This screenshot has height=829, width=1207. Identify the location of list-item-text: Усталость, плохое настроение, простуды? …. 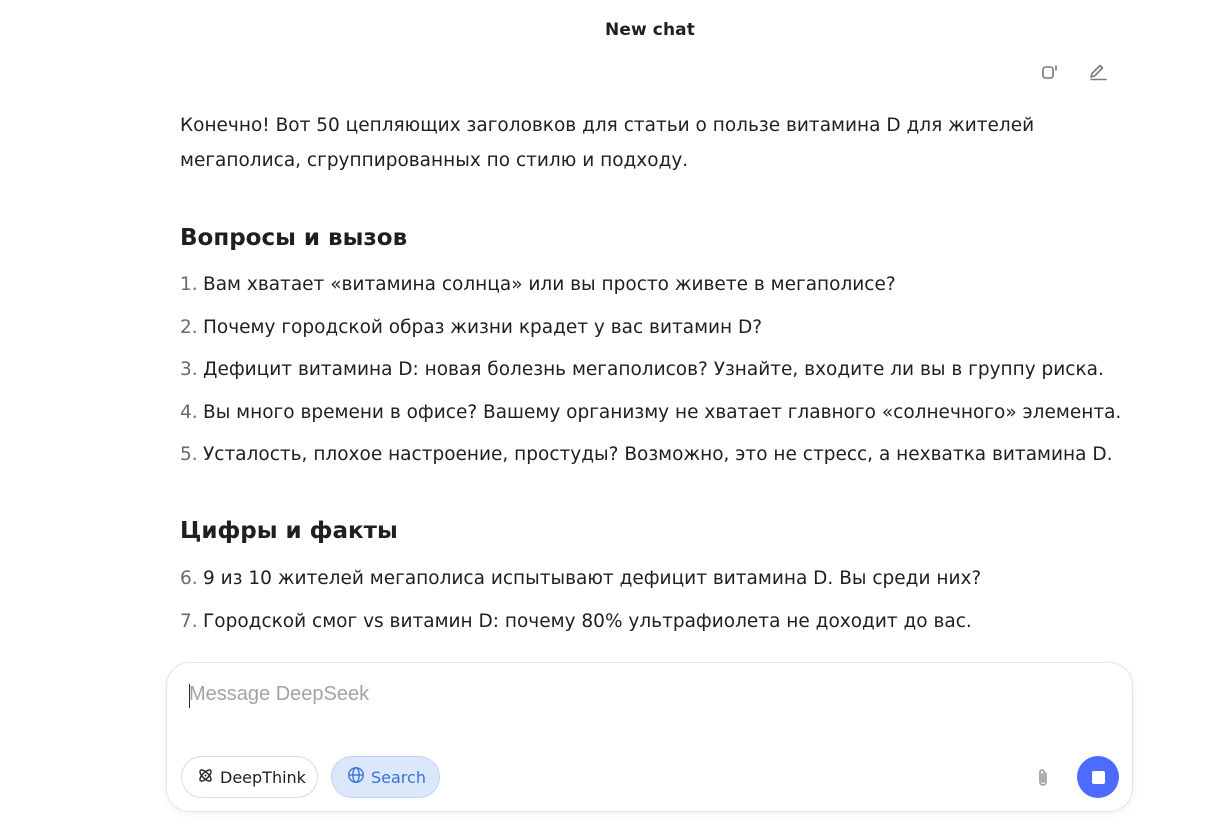
(658, 454).